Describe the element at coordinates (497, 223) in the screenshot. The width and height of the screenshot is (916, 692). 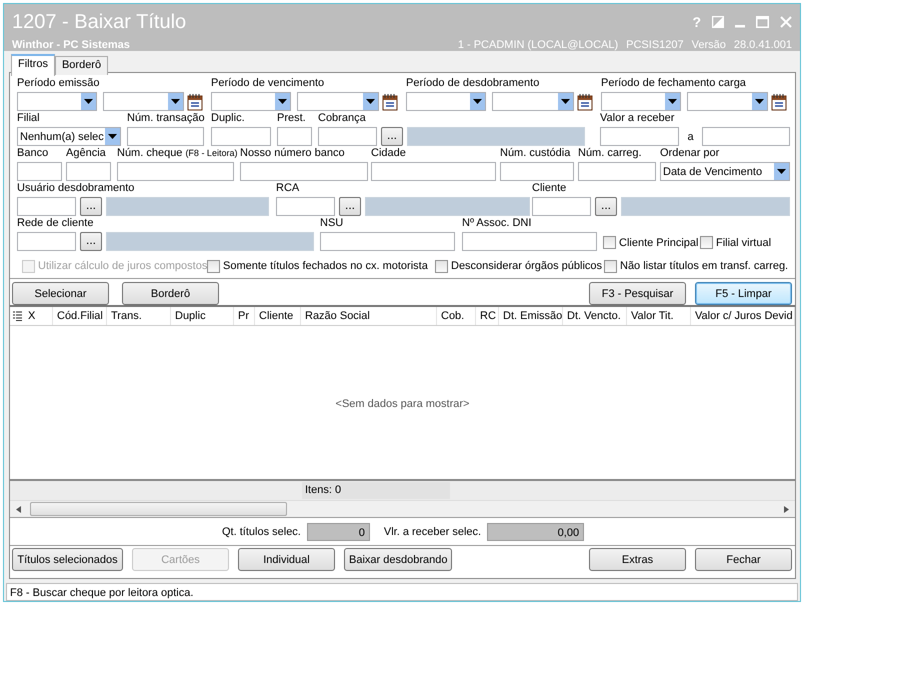
I see `field-label: Nº Assoc. DNI` at that location.